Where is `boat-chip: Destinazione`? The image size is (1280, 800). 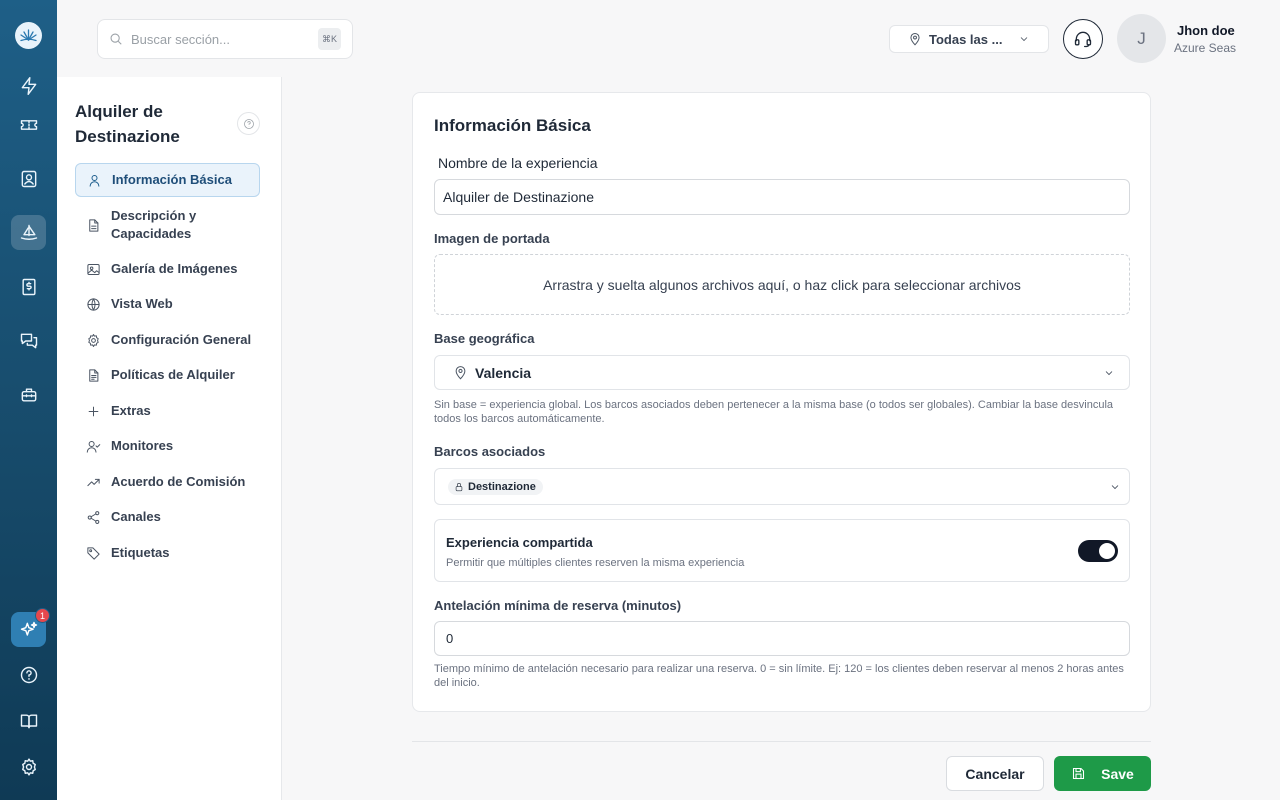 boat-chip: Destinazione is located at coordinates (495, 486).